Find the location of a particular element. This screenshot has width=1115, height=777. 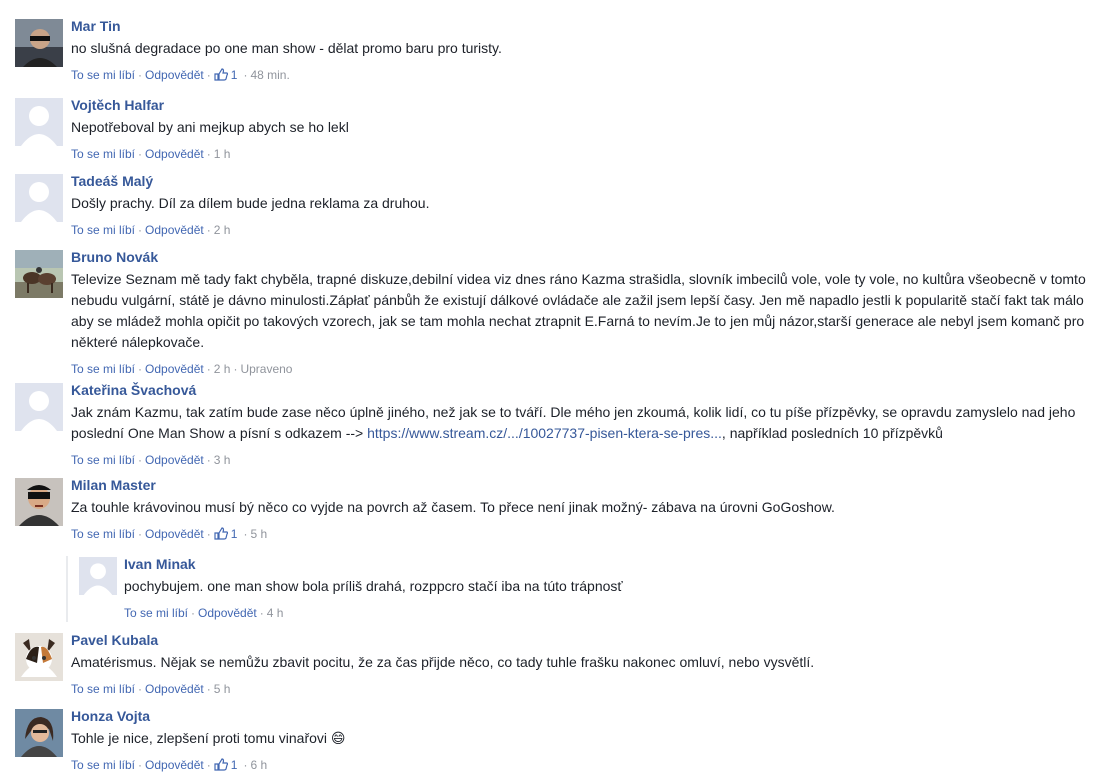

grin-emoji-icon: 😄 is located at coordinates (338, 738).